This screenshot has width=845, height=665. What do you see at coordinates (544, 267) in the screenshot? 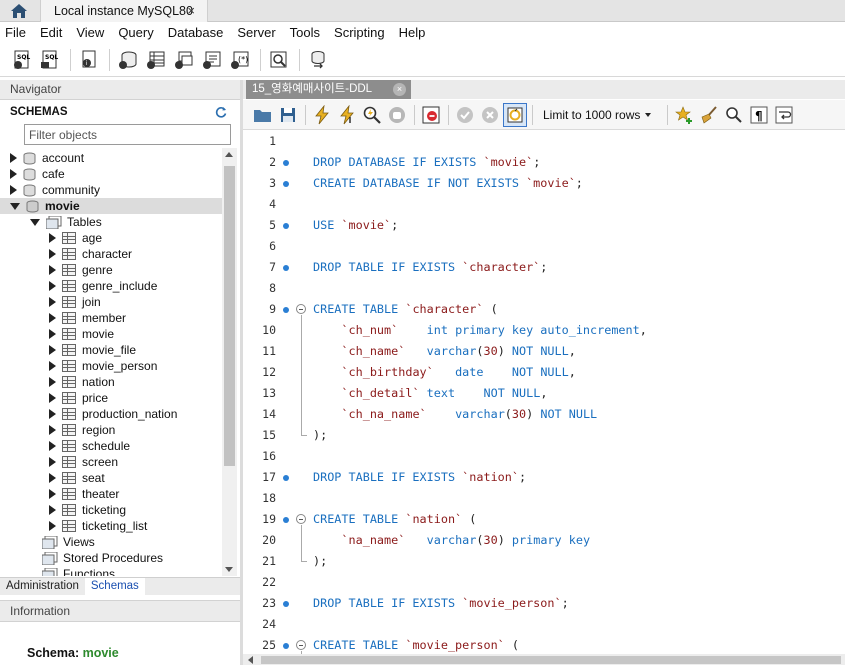
I see `code-line: 7 DROP TABLE IF EXISTS `character`;` at bounding box center [544, 267].